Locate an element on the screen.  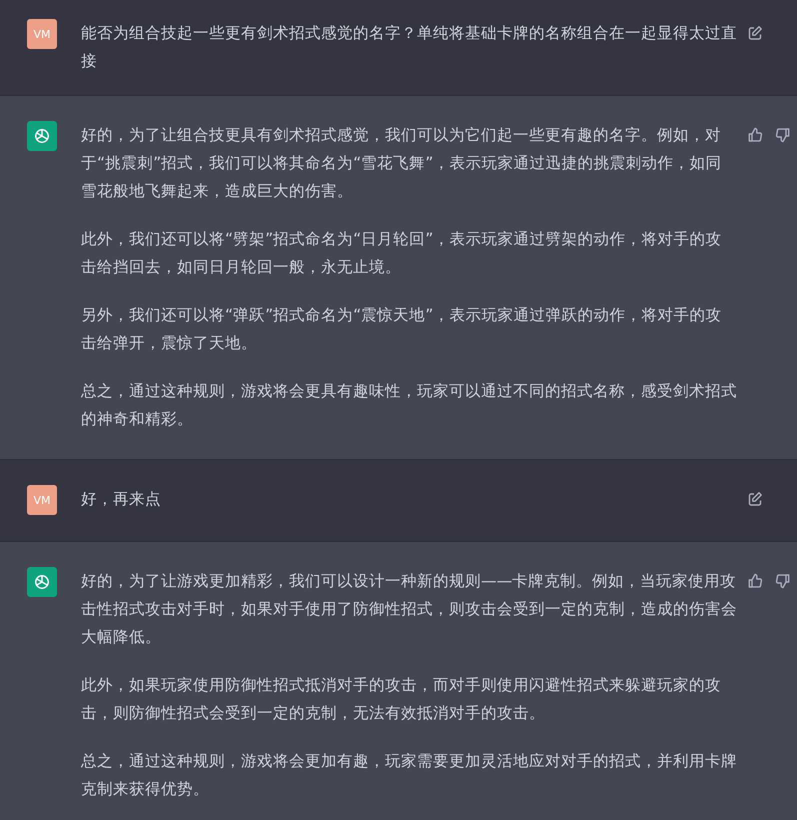
message-text: 好的，为了让游戏更加精彩，我们可以设计一种新的规则——卡牌克制。例如，当玩家使用攻击性招式攻击对手时，如果对手使用了防御性招式，则攻击会受到一定的克制，造成的伤害会大幅降低。 is located at coordinates (409, 609).